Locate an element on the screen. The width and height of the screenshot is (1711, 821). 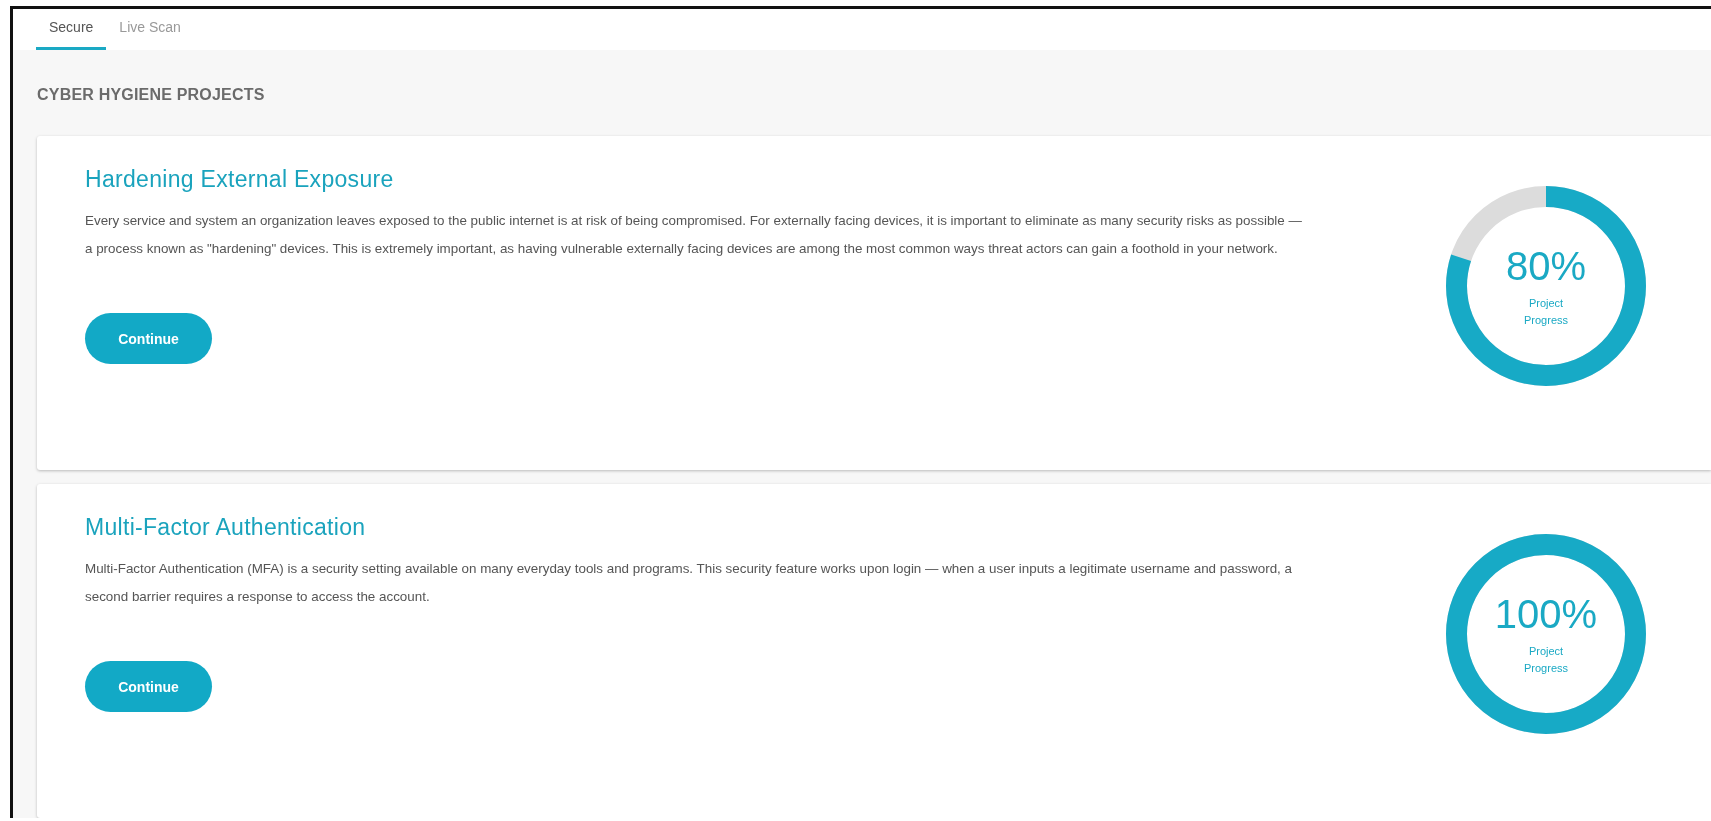
project-title: Multi-Factor Authentication is located at coordinates (226, 527).